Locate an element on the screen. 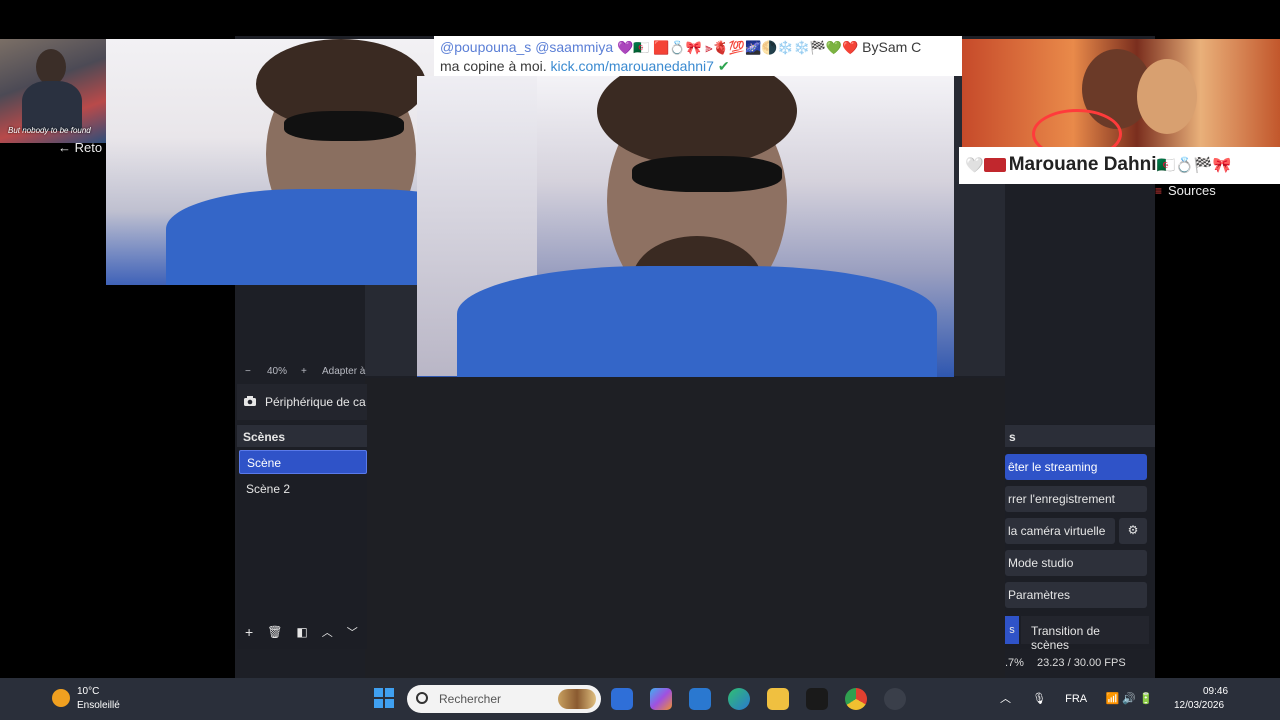  list-icon: ≡ is located at coordinates (1159, 191).